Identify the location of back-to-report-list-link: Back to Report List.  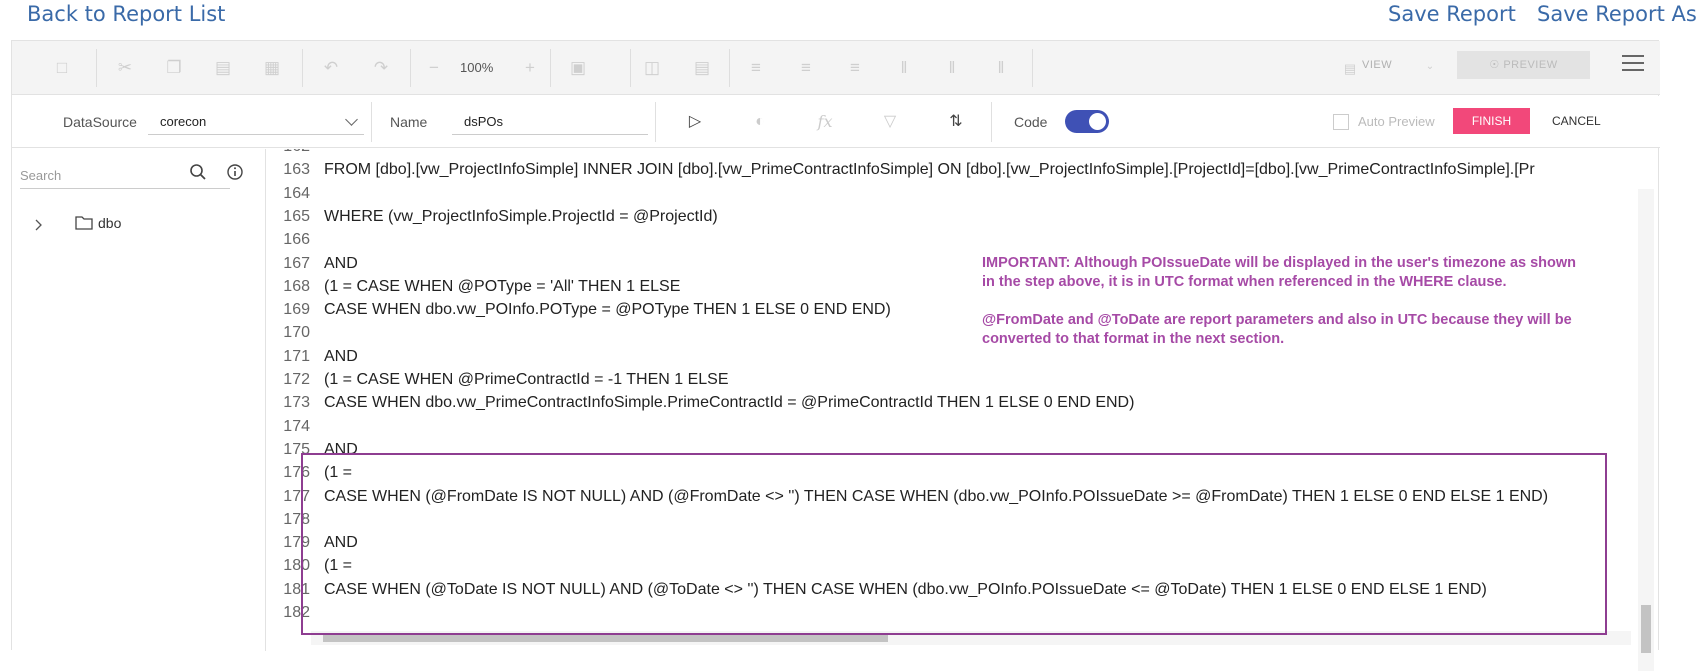
(126, 14).